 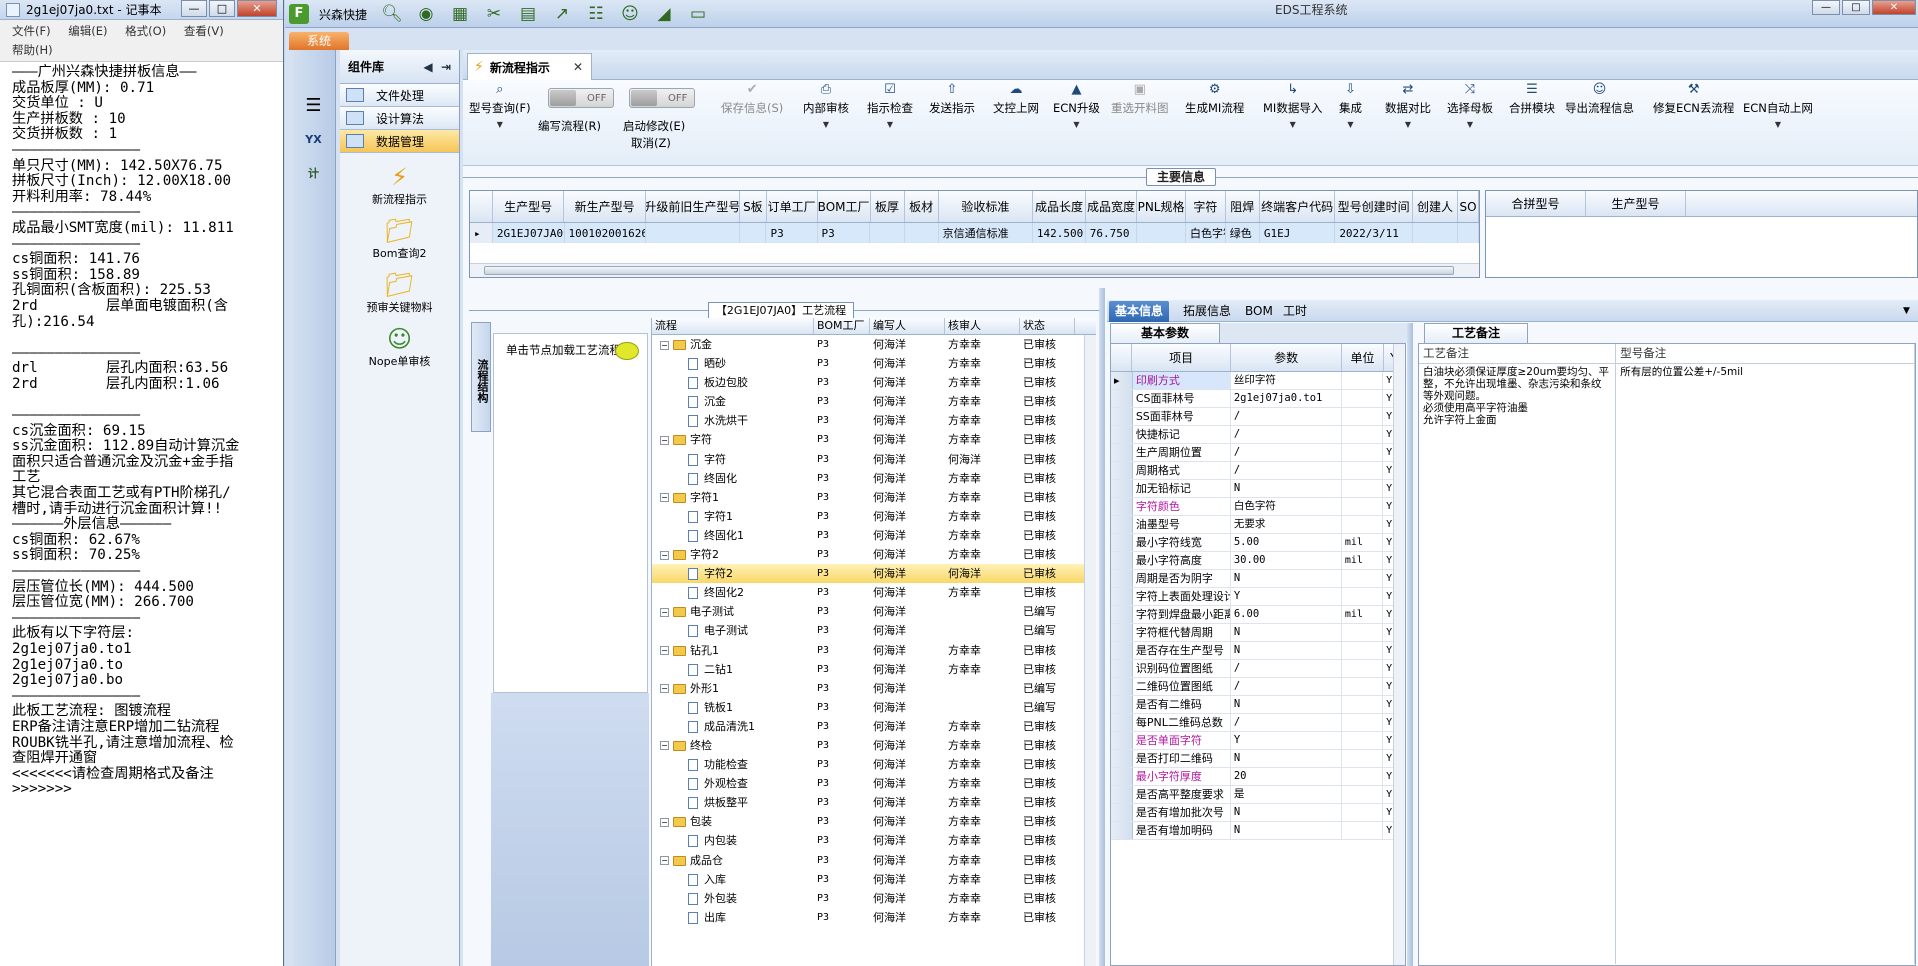 What do you see at coordinates (494, 14) in the screenshot?
I see `scissors-icon: ✂` at bounding box center [494, 14].